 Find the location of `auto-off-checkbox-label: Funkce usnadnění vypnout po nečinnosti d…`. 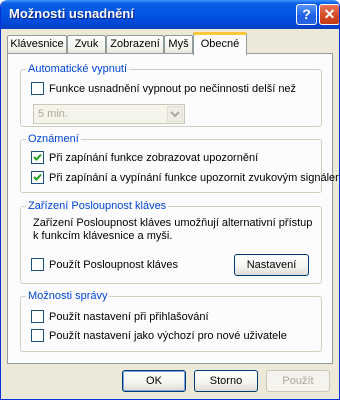

auto-off-checkbox-label: Funkce usnadnění vypnout po nečinnosti d… is located at coordinates (173, 88).